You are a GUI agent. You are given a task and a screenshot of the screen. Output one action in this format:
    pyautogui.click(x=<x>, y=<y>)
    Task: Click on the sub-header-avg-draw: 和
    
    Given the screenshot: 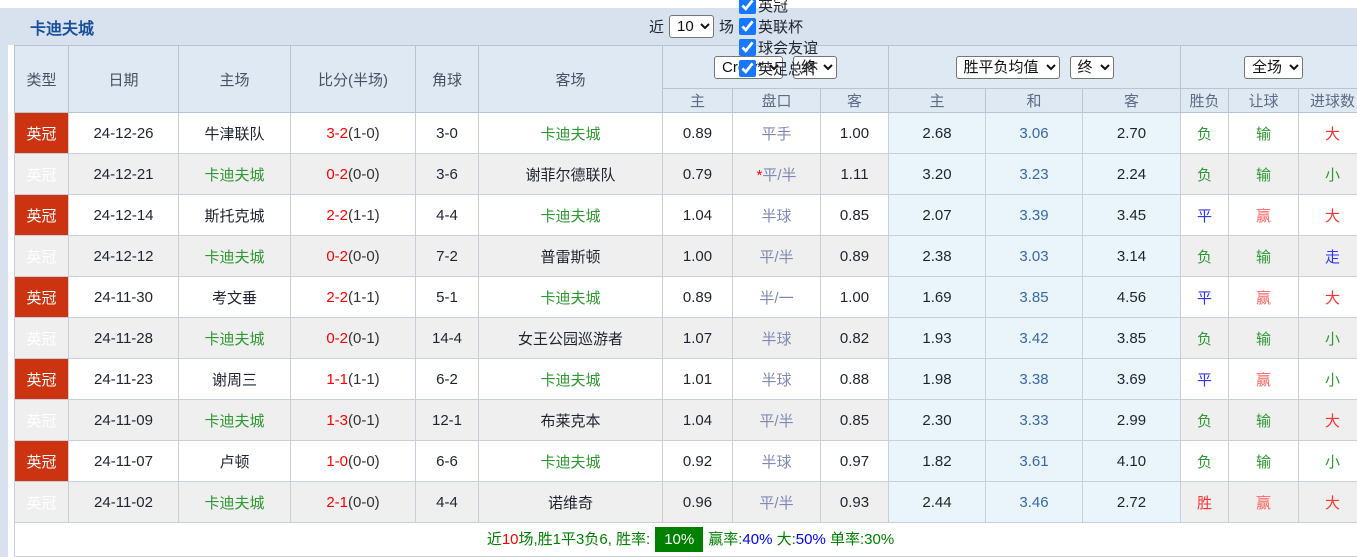 What is the action you would take?
    pyautogui.click(x=1034, y=101)
    